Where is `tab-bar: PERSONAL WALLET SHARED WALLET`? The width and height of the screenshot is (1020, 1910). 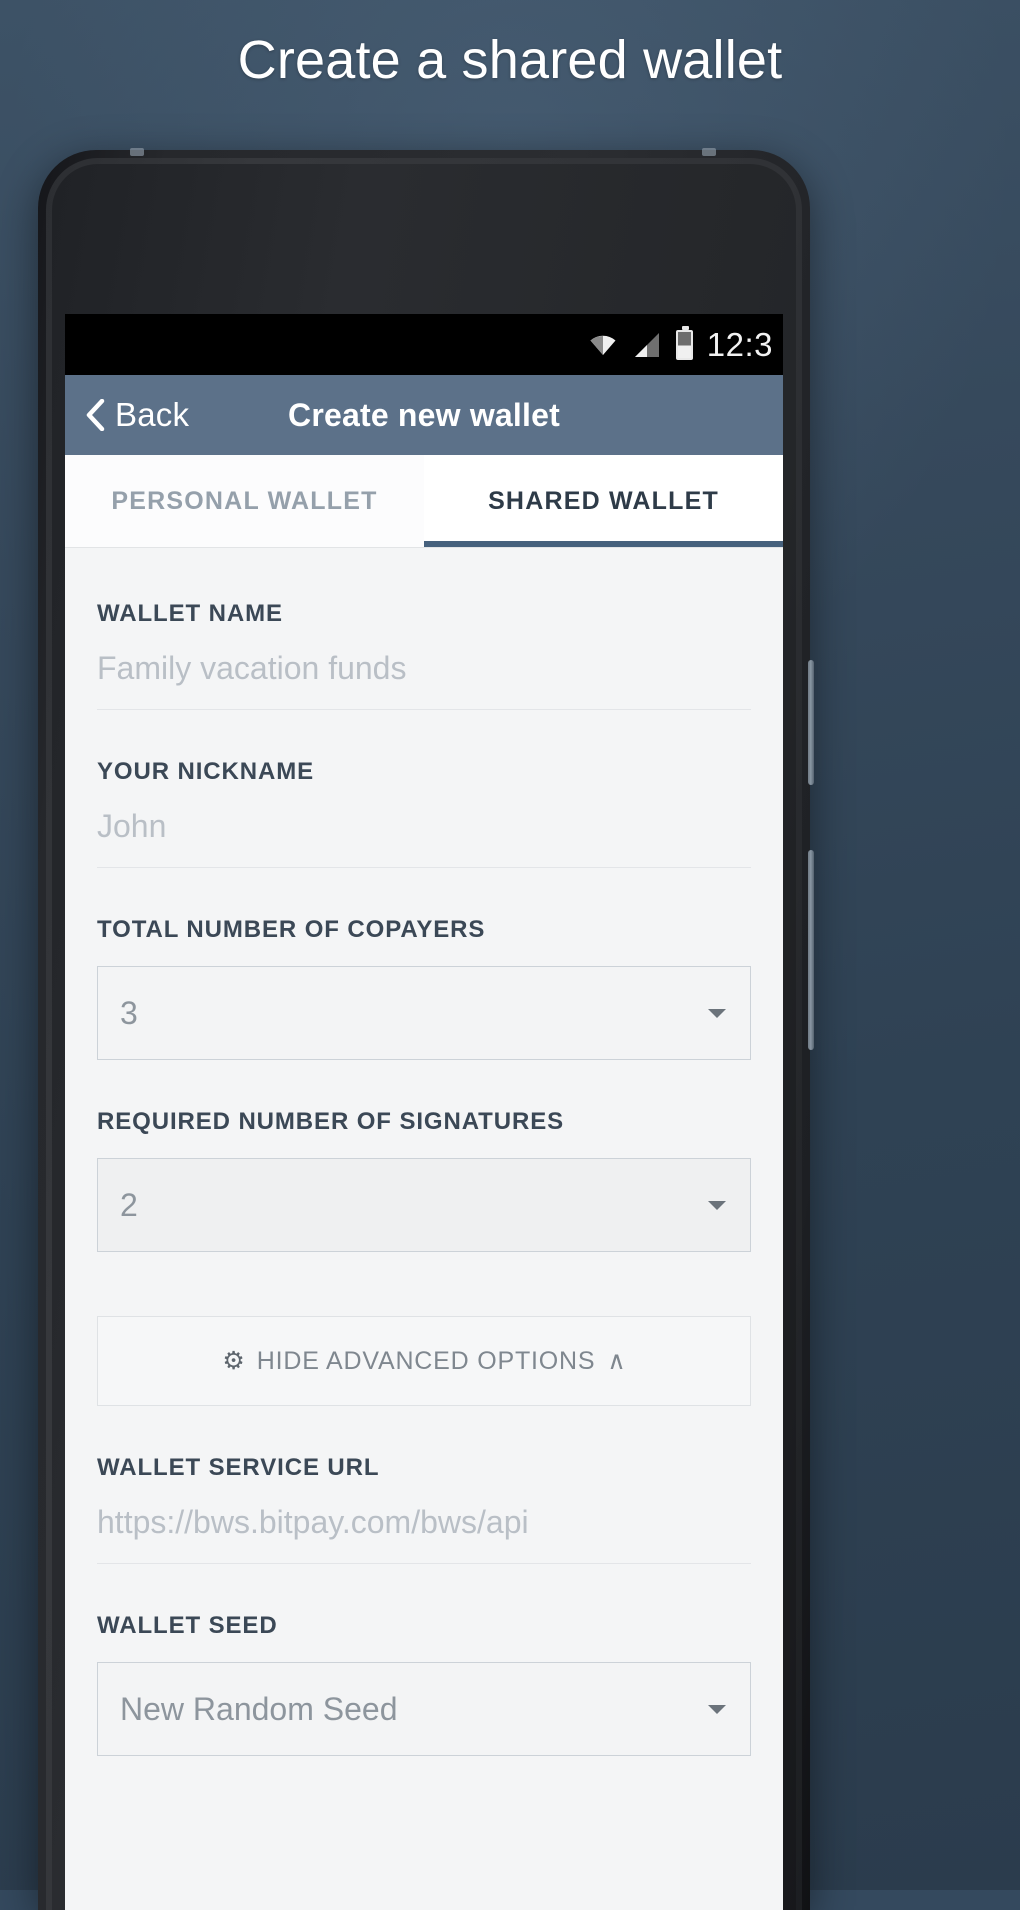
tab-bar: PERSONAL WALLET SHARED WALLET is located at coordinates (424, 501).